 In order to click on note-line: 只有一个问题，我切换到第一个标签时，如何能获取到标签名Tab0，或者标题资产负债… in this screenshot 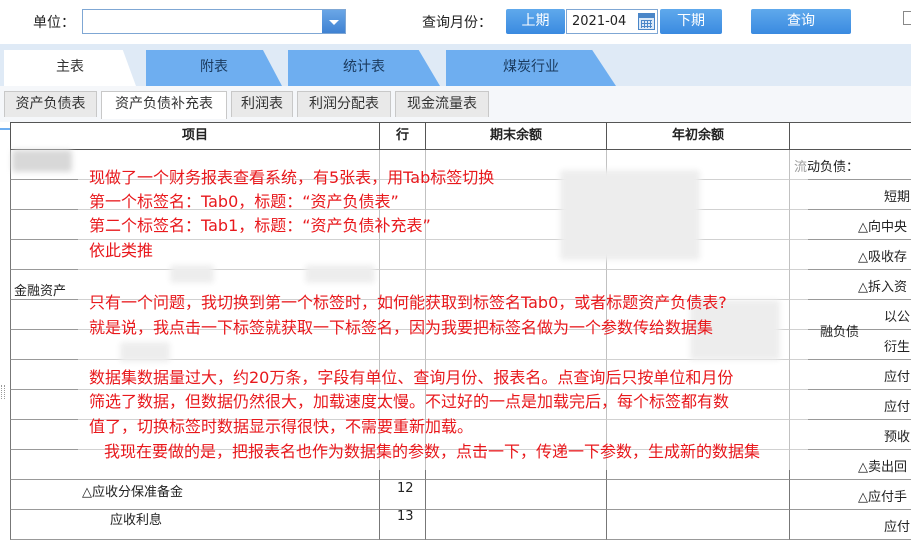, I will do `click(408, 302)`.